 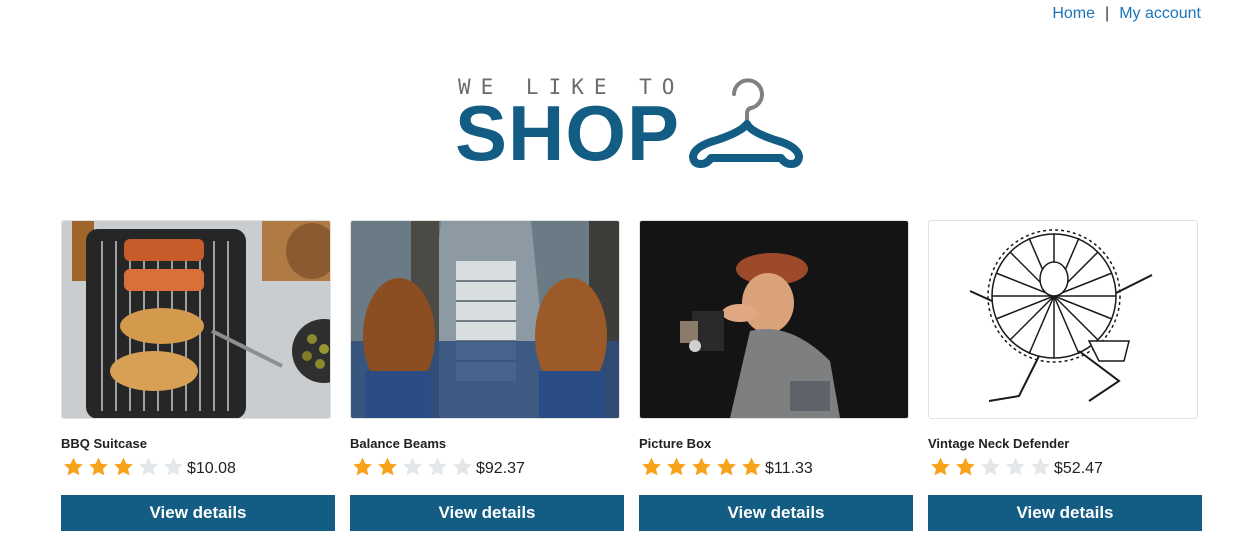 I want to click on picture-box-image, so click(x=774, y=319).